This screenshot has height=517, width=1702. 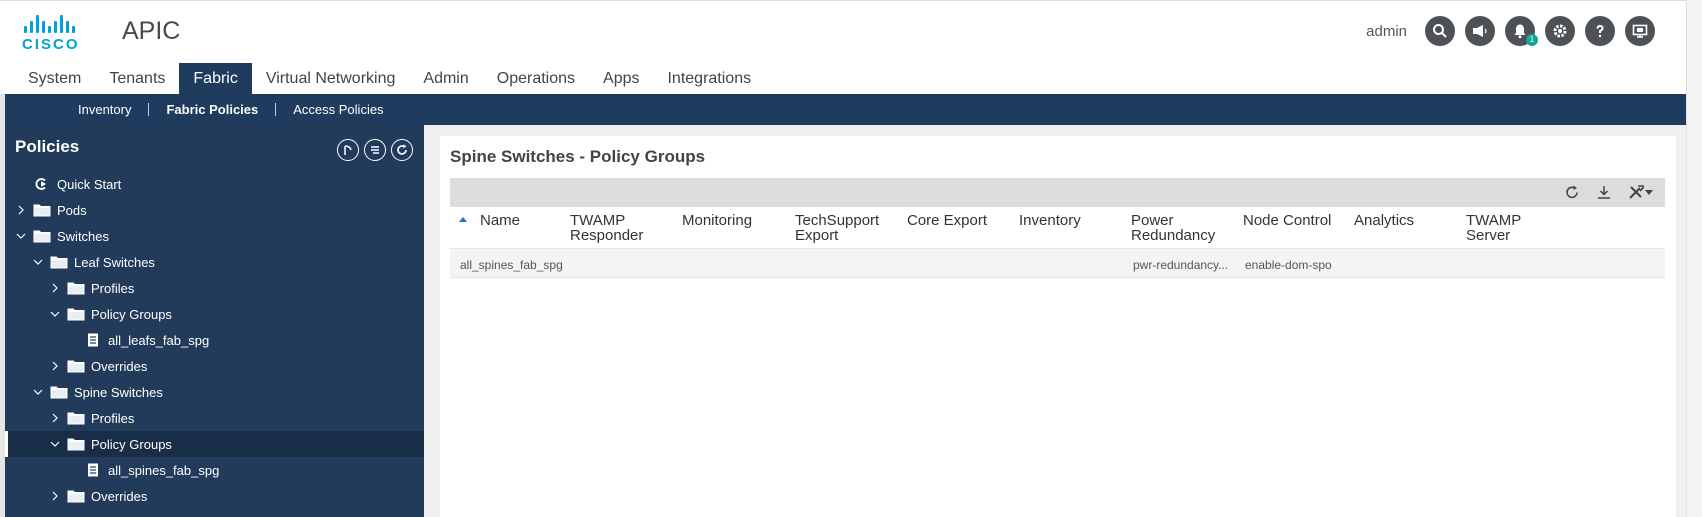 I want to click on refresh-table-button, so click(x=1572, y=192).